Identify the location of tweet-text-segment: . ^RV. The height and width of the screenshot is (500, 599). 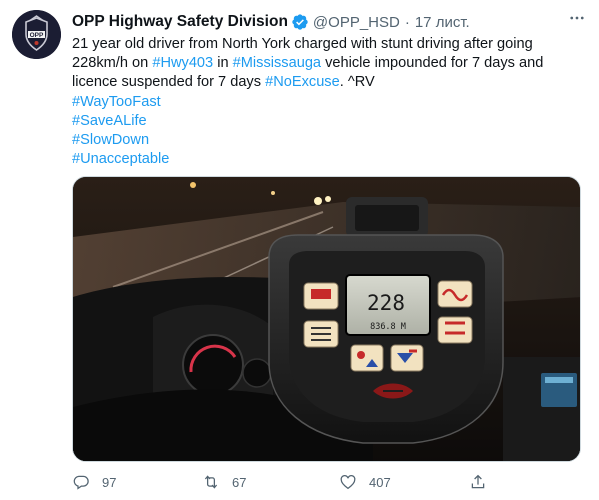
(357, 82).